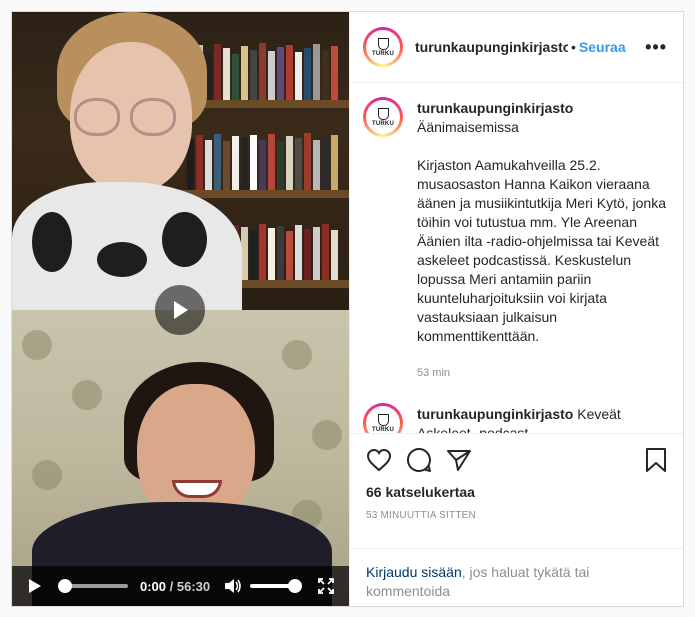  What do you see at coordinates (193, 586) in the screenshot?
I see `duration: 56:30` at bounding box center [193, 586].